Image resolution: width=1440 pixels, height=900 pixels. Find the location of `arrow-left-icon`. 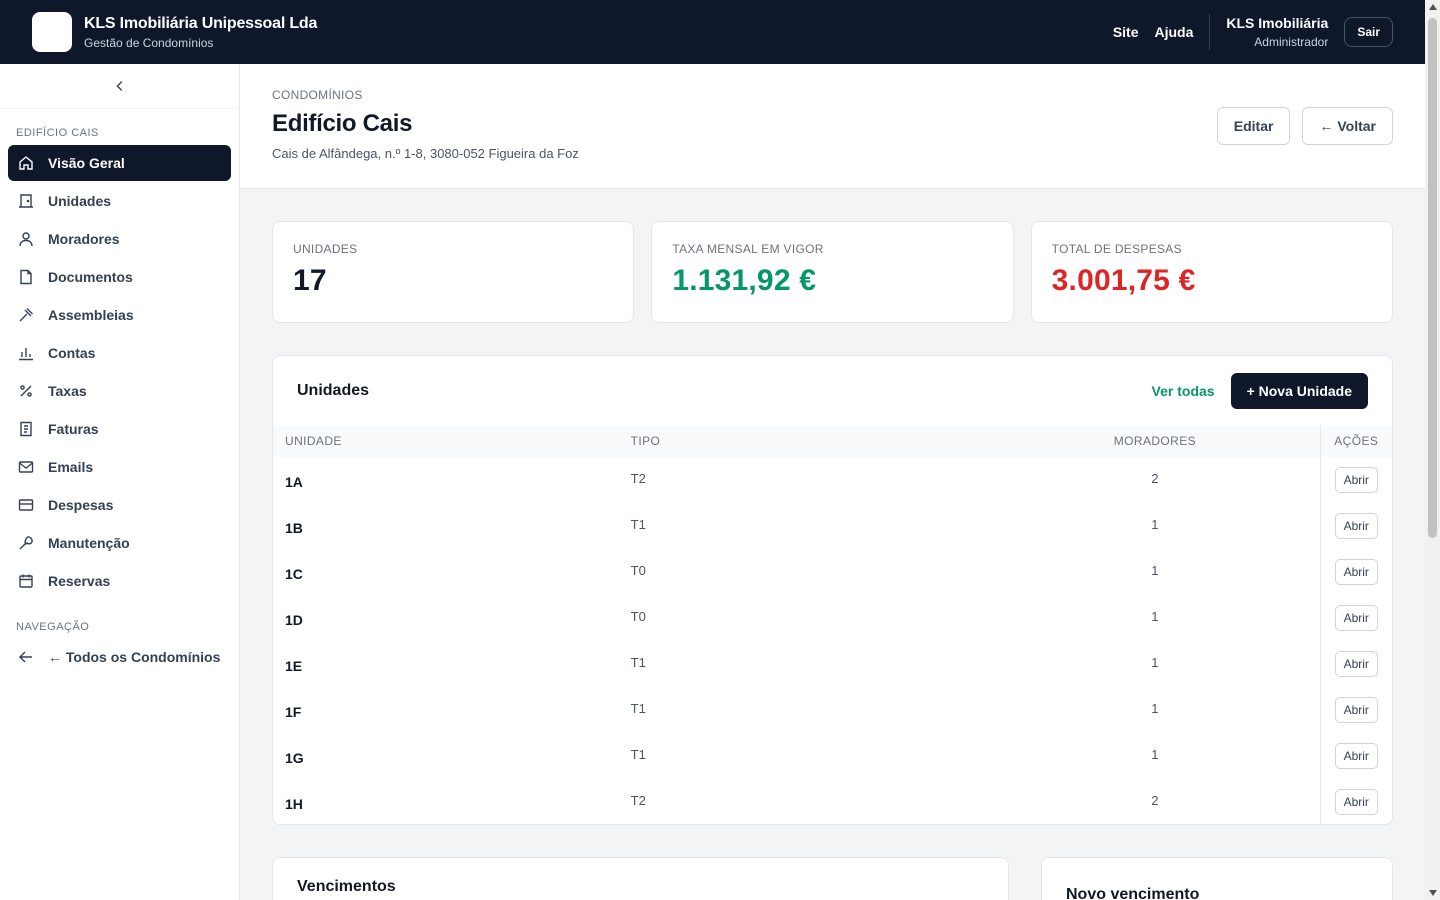

arrow-left-icon is located at coordinates (26, 657).